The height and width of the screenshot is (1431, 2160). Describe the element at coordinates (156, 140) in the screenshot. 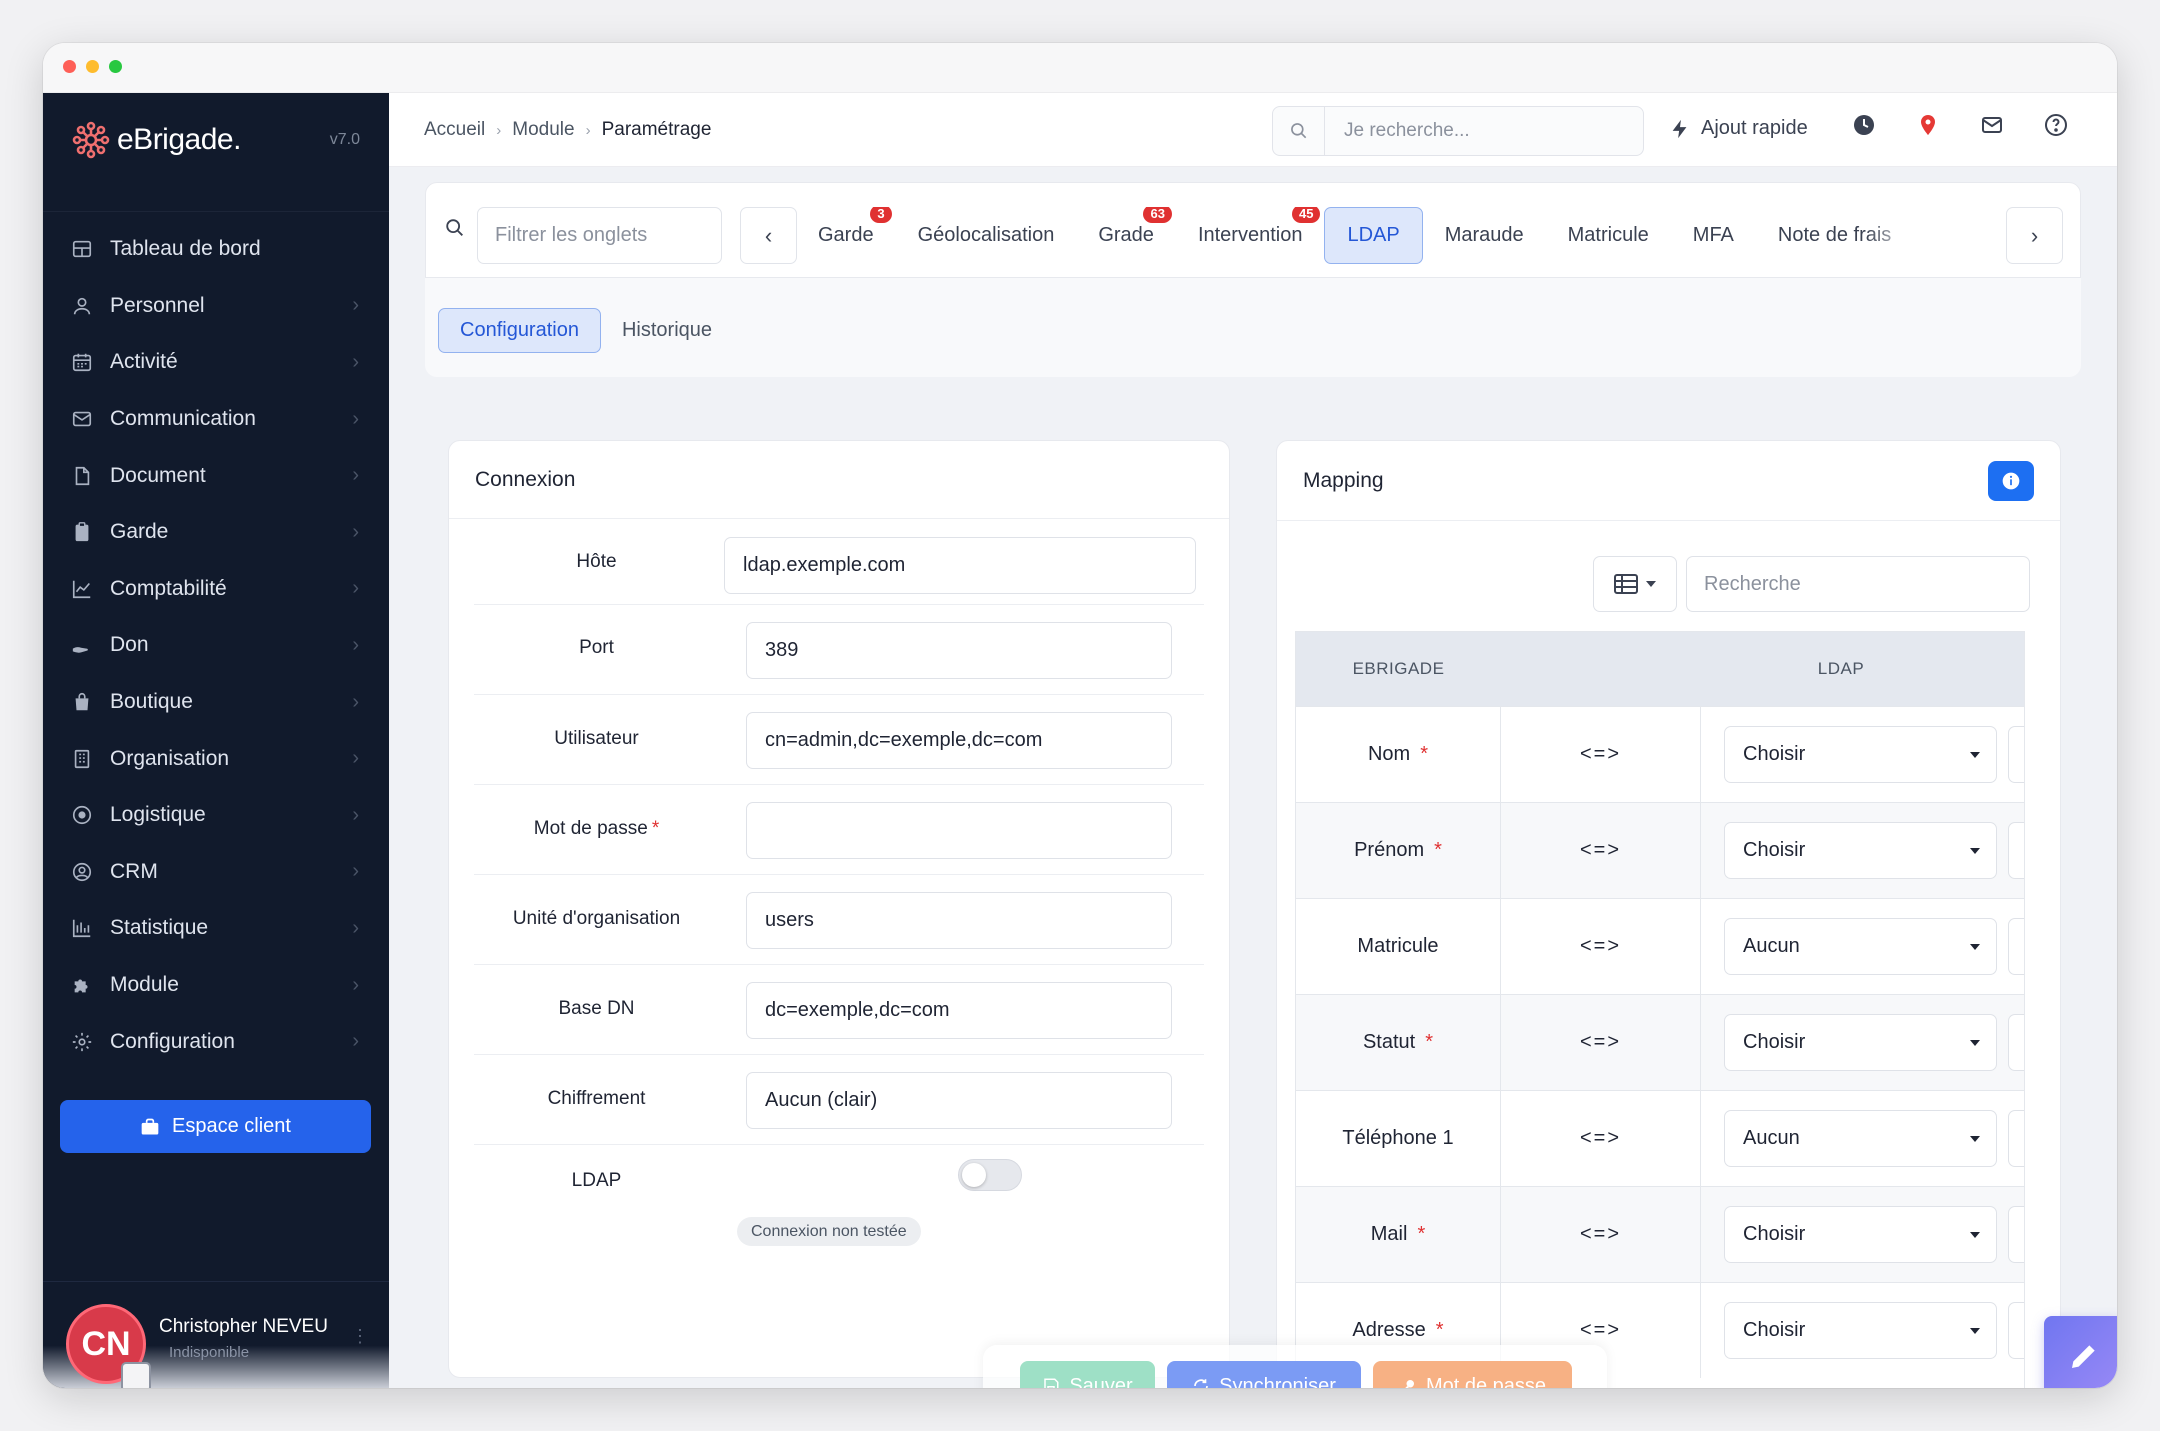

I see `app-logo: eBrigade.` at that location.